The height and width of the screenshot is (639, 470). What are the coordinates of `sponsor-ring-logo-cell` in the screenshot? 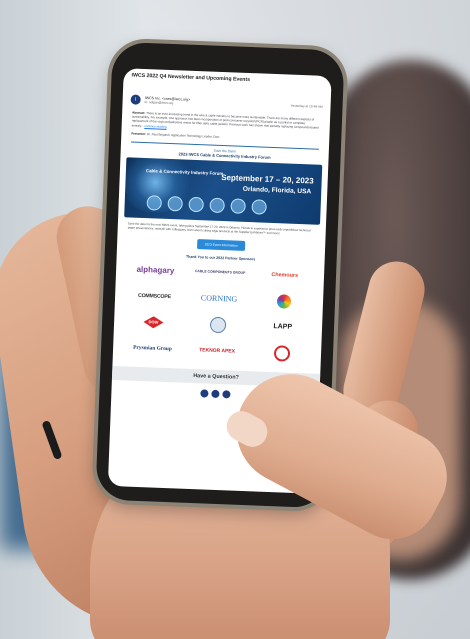 It's located at (283, 301).